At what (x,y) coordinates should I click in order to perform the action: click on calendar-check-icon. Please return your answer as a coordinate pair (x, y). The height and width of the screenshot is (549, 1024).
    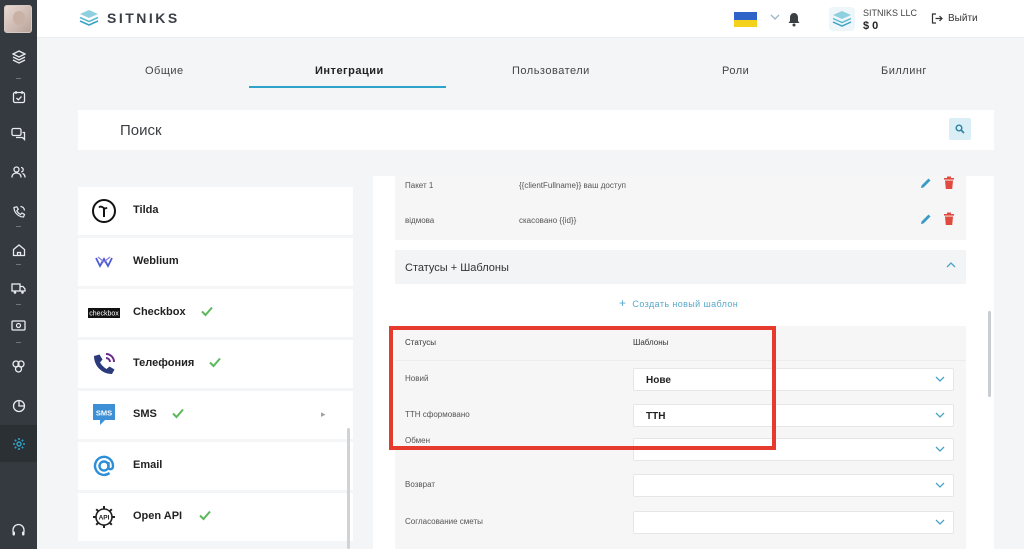
    Looking at the image, I should click on (18, 96).